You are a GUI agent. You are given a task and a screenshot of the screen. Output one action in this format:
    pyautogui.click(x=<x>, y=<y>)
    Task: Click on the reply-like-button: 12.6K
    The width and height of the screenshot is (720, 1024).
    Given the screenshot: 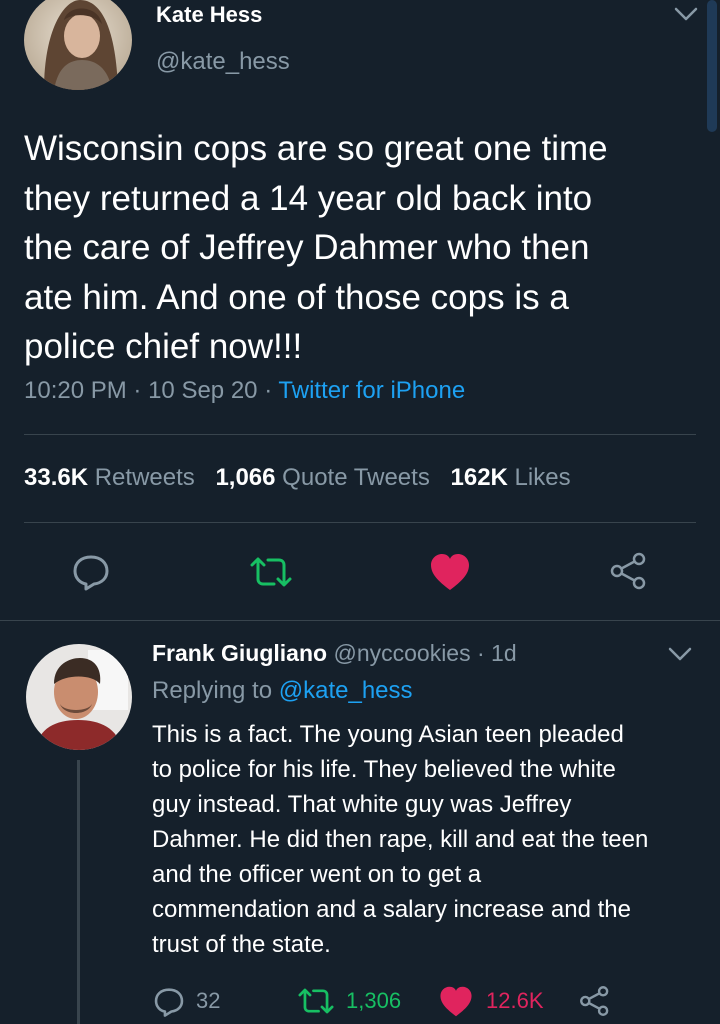 What is the action you would take?
    pyautogui.click(x=491, y=1001)
    